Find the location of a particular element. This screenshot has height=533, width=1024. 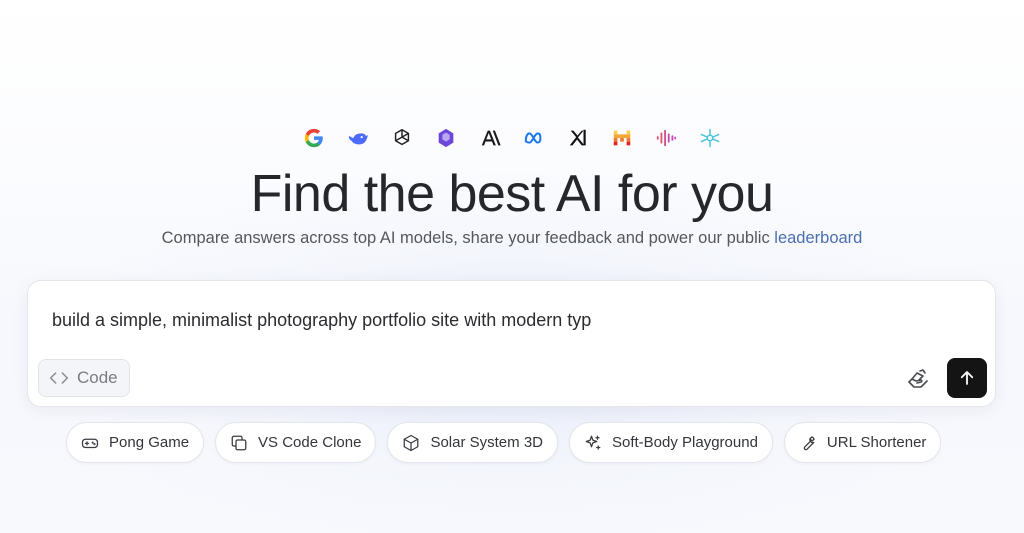

meta-logo-icon is located at coordinates (534, 137).